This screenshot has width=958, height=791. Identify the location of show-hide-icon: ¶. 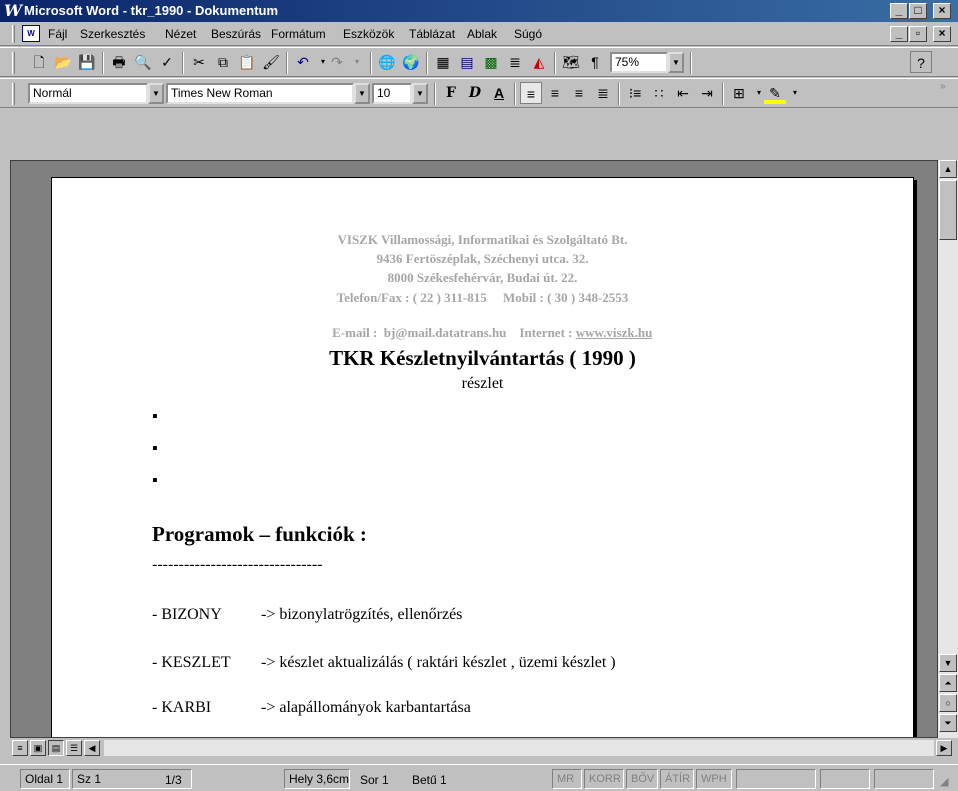
(595, 62).